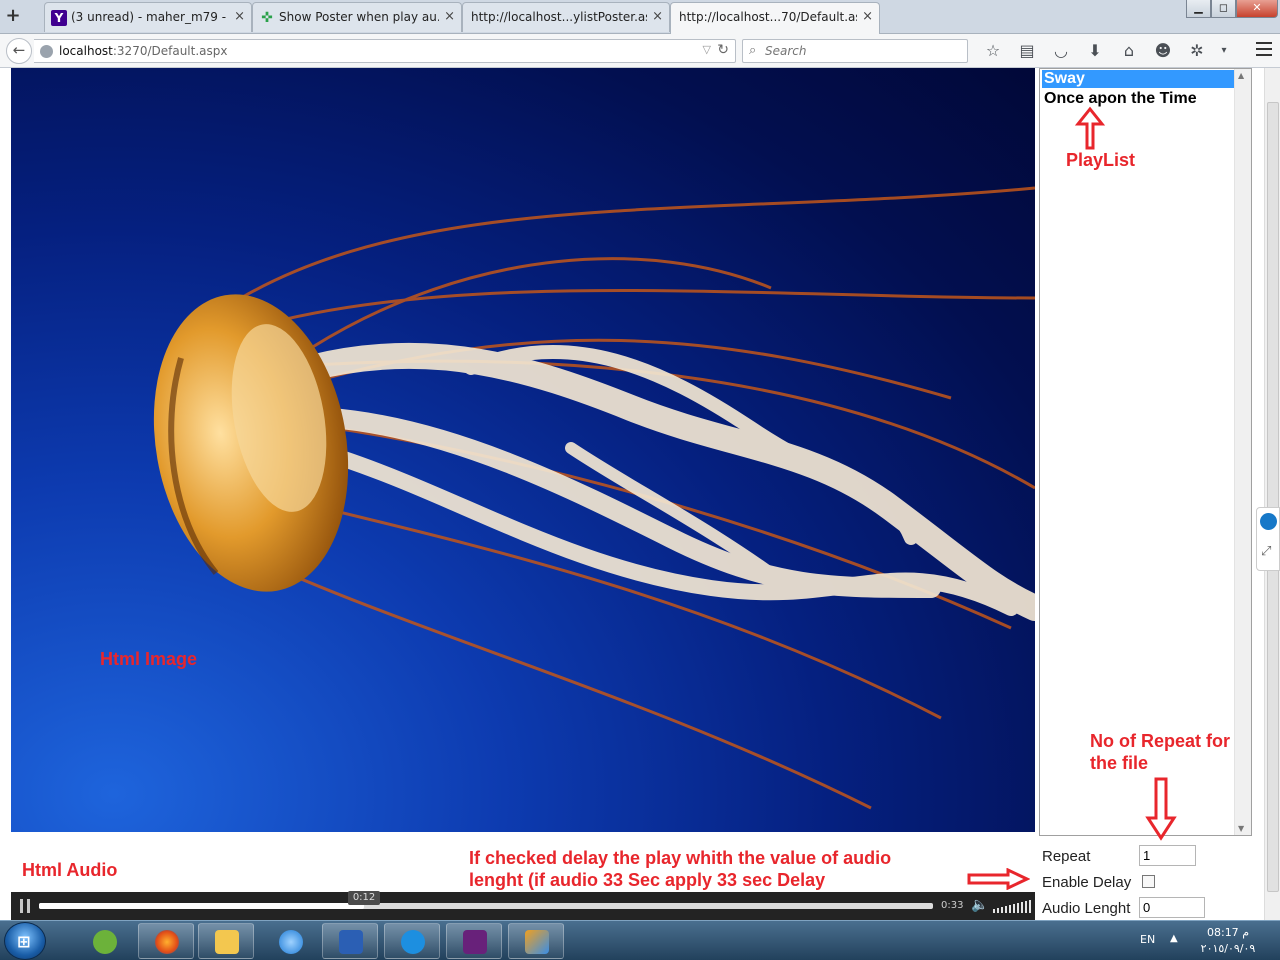 The width and height of the screenshot is (1280, 960). Describe the element at coordinates (1066, 856) in the screenshot. I see `repeat-label: Repeat` at that location.